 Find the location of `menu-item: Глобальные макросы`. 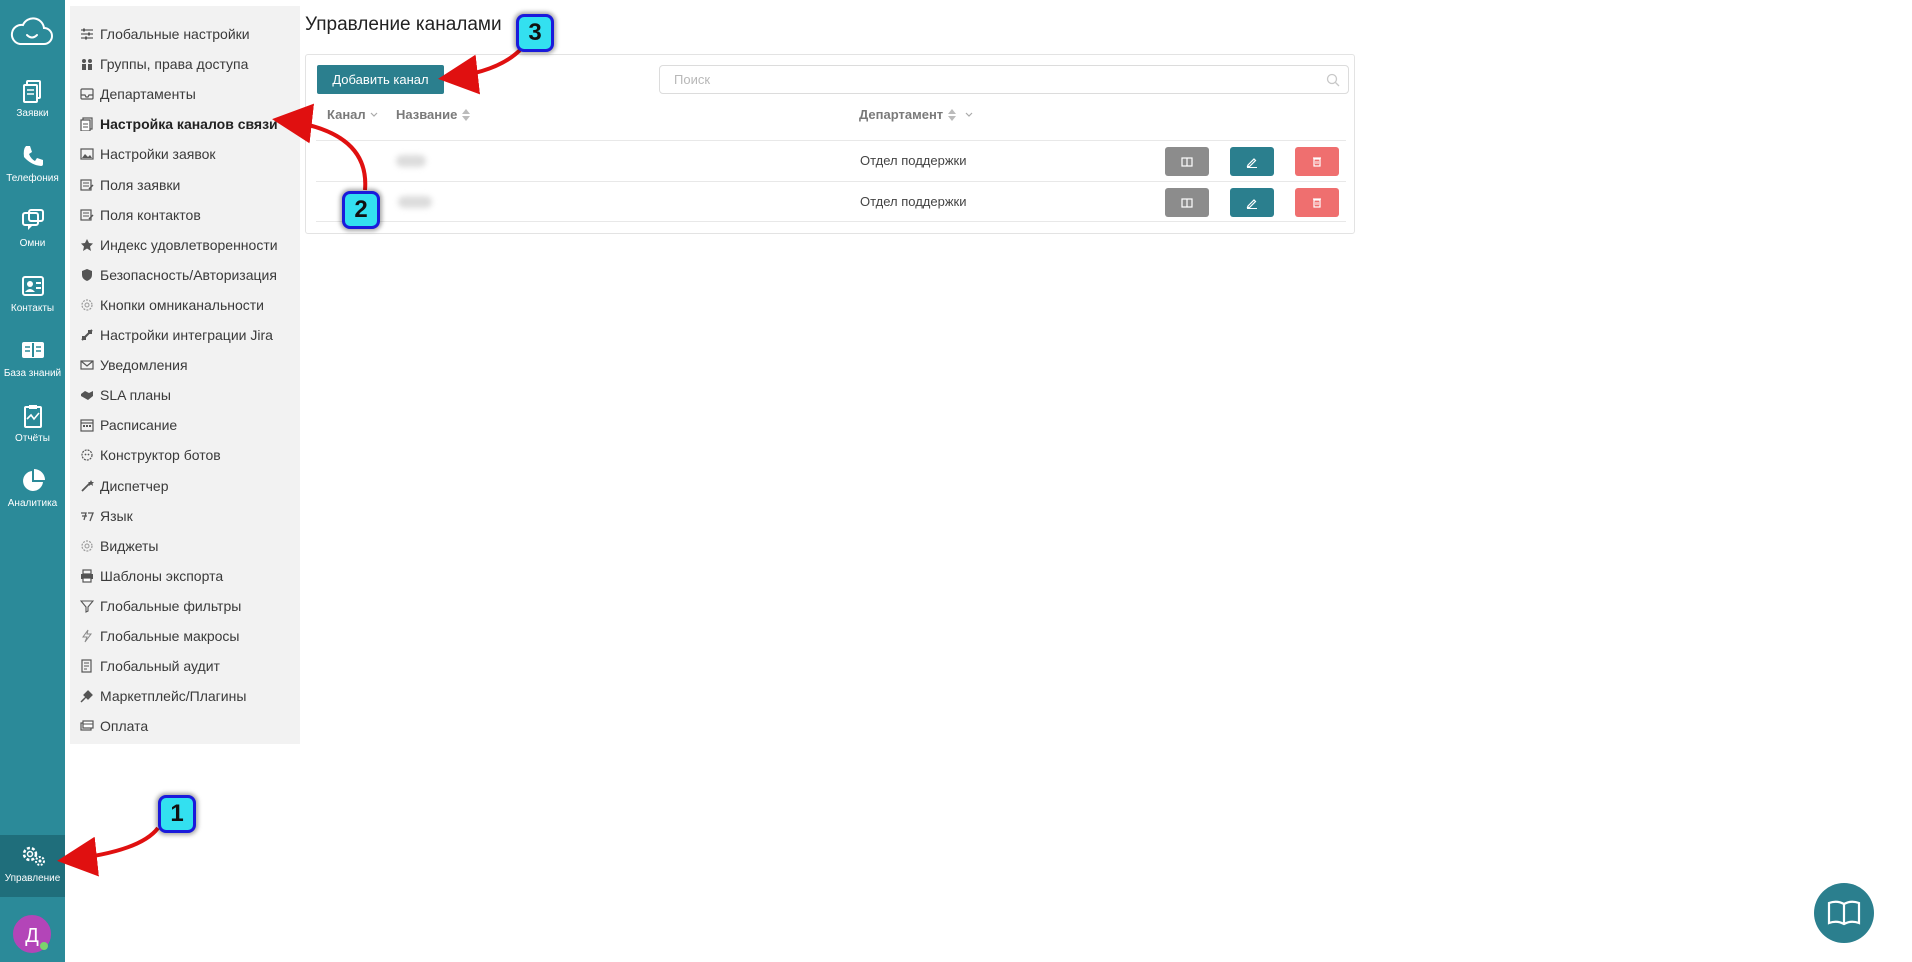

menu-item: Глобальные макросы is located at coordinates (185, 636).